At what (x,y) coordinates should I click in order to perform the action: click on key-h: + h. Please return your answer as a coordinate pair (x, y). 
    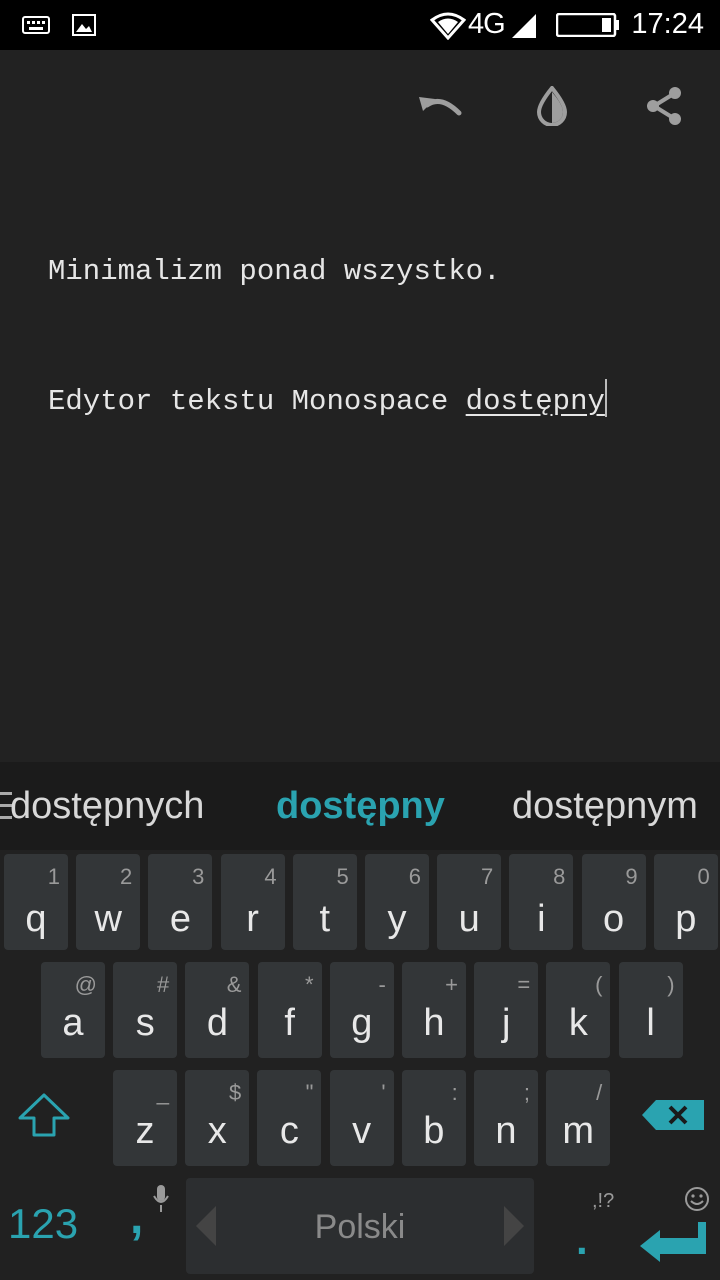
    Looking at the image, I should click on (434, 1010).